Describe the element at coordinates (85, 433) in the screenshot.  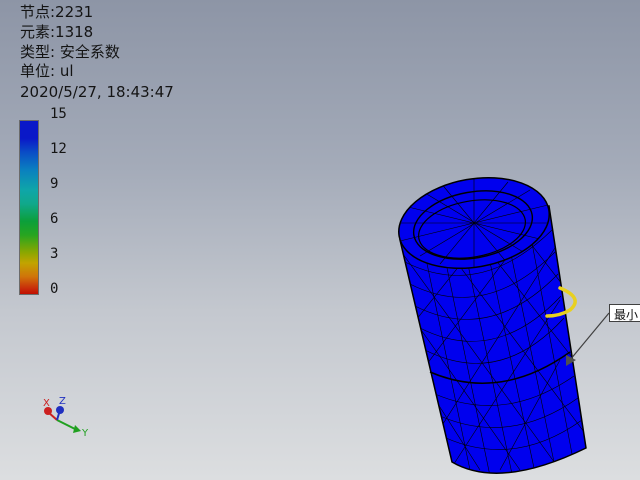
I see `y-axis-label: Y` at that location.